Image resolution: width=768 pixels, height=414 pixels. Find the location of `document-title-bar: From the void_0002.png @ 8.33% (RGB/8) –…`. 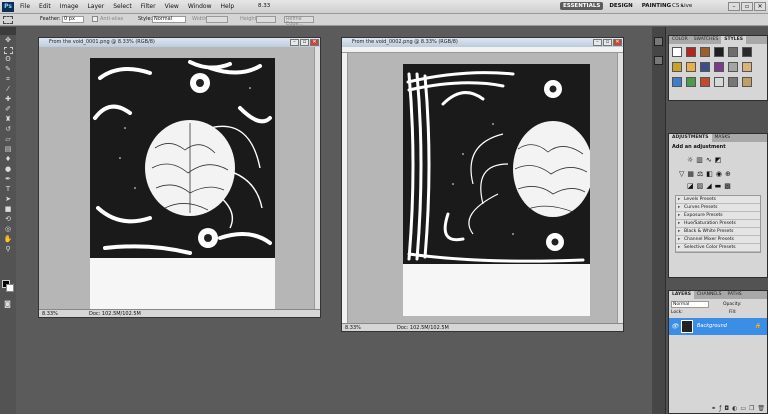

document-title-bar: From the void_0002.png @ 8.33% (RGB/8) –… is located at coordinates (482, 42).